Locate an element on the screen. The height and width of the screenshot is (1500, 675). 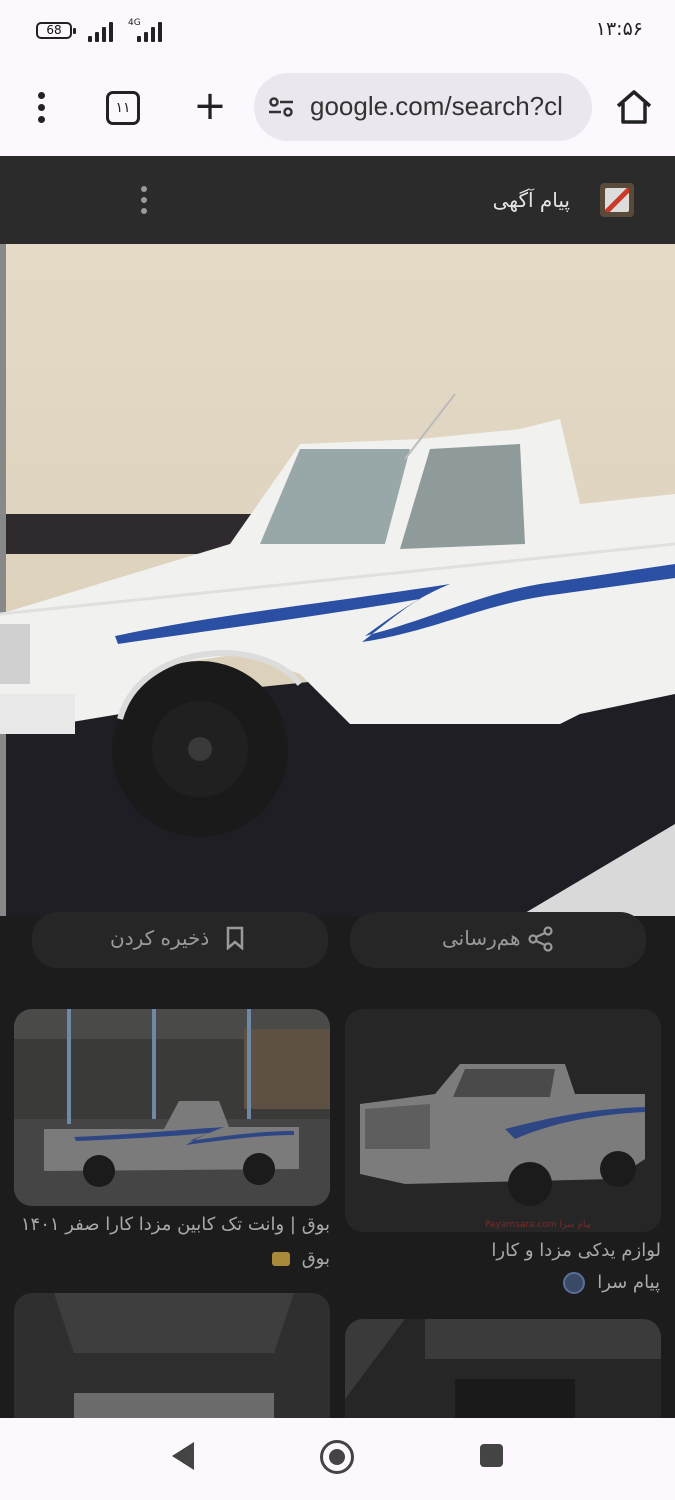
globe-icon is located at coordinates (574, 1283).